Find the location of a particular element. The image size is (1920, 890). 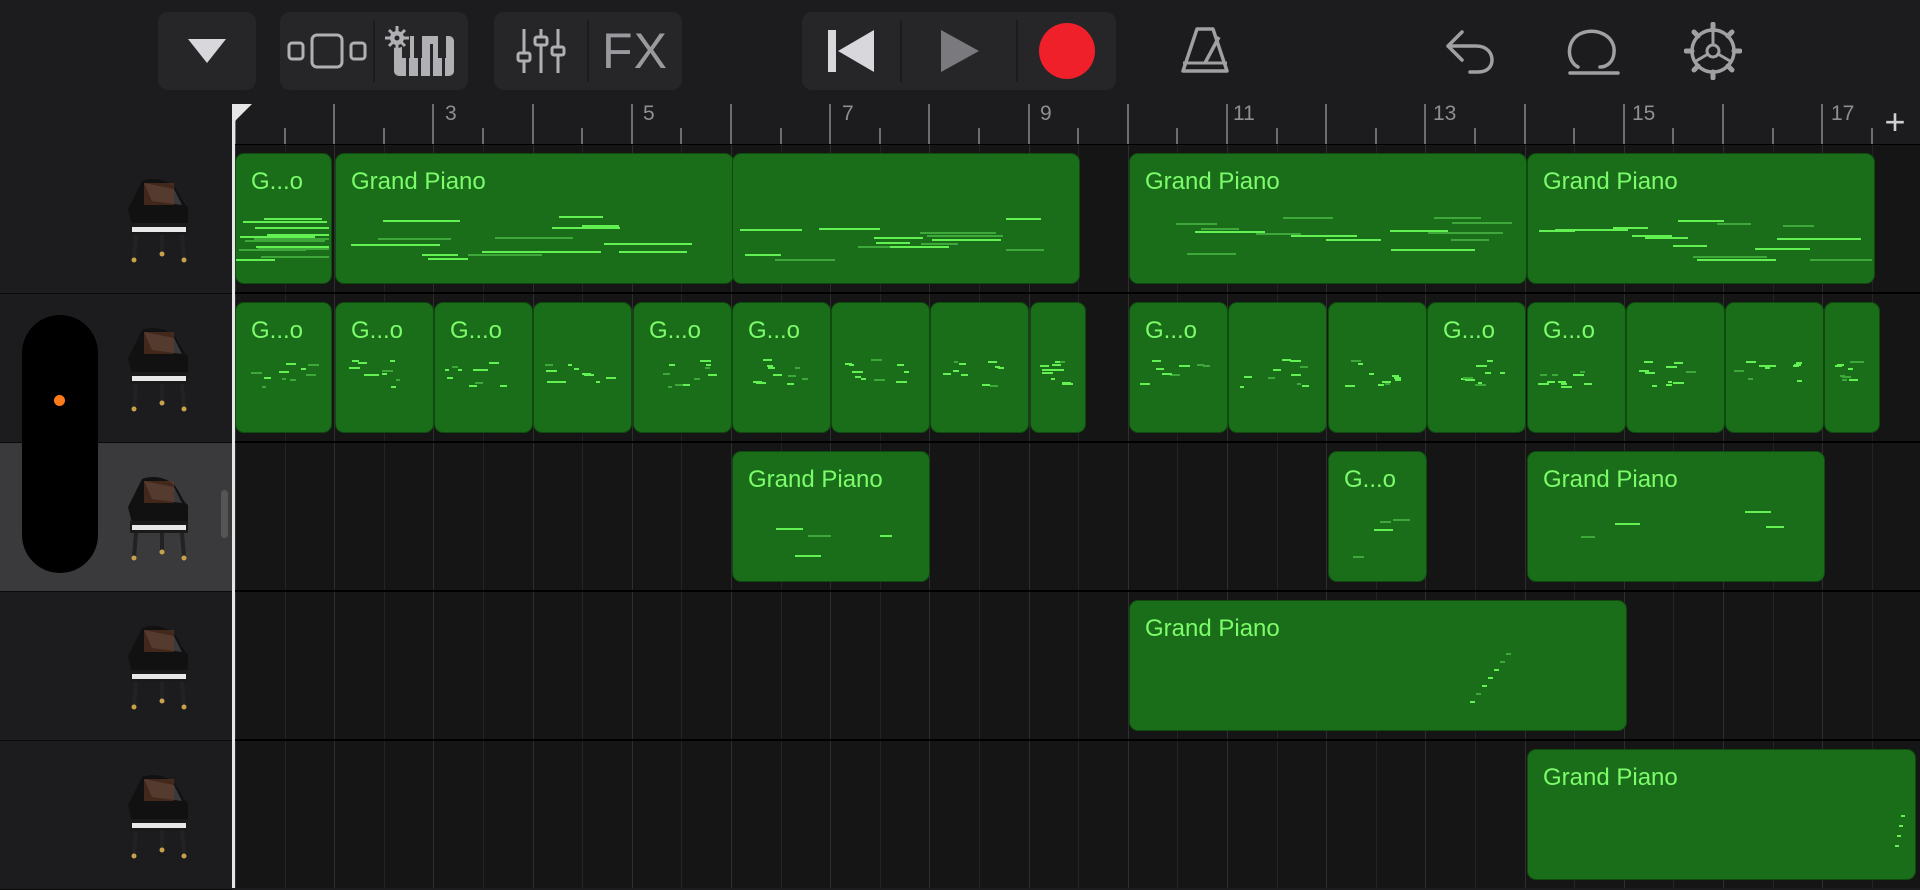

fx-button: FX is located at coordinates (635, 51).